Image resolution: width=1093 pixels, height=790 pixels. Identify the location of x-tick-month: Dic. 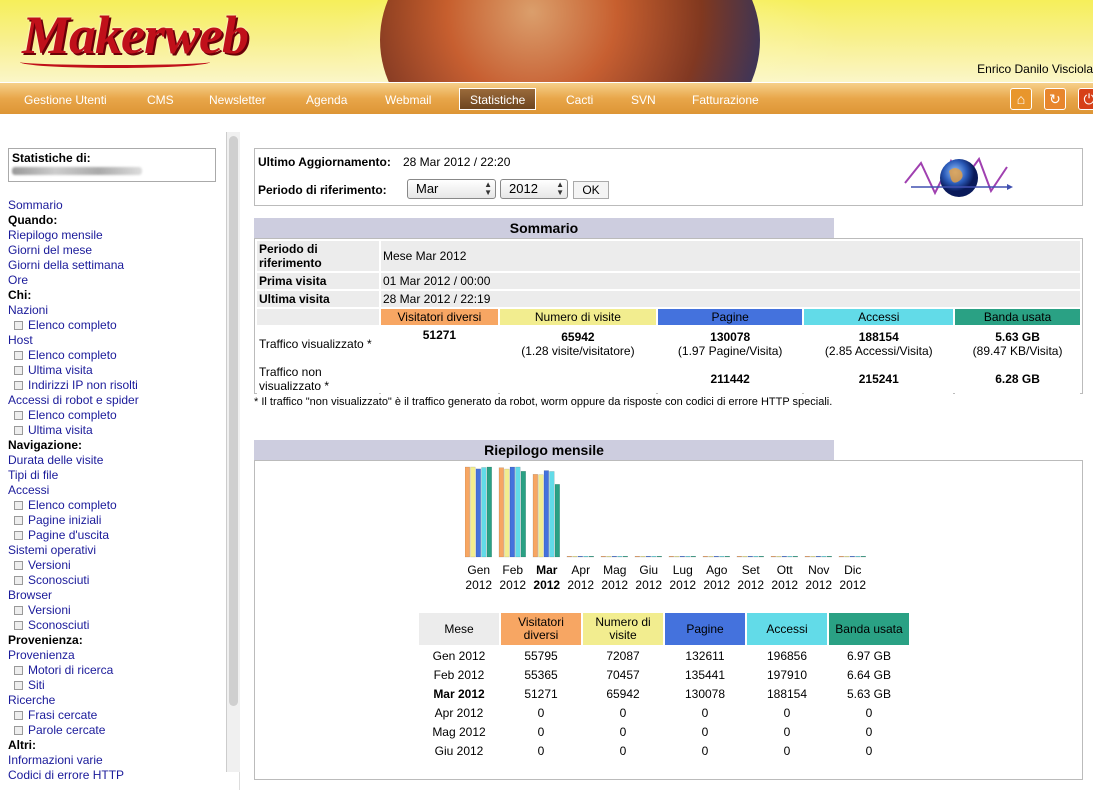
(852, 570).